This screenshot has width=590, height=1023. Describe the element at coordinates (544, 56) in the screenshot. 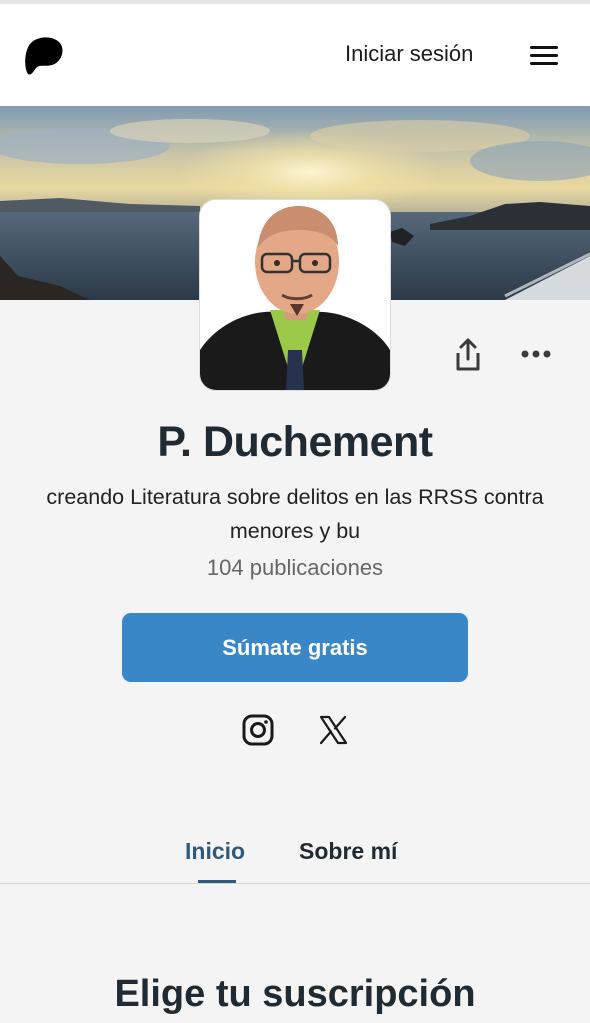

I see `hamburger-menu-icon` at that location.